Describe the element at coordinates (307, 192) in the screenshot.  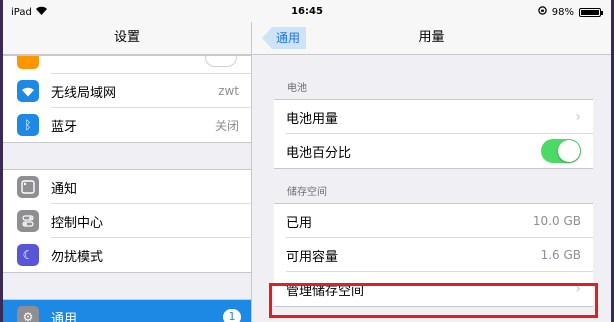
I see `section-header-storage: 储存空间` at that location.